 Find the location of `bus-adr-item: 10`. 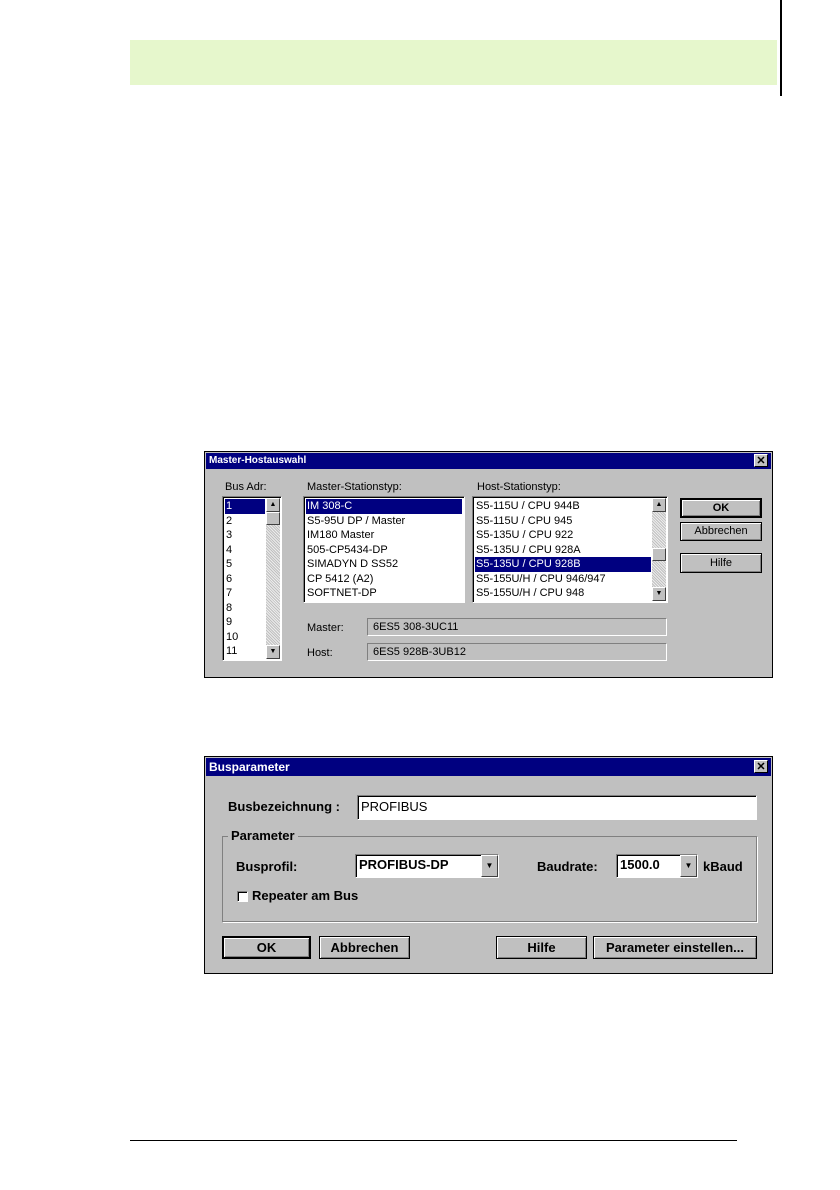

bus-adr-item: 10 is located at coordinates (245, 637).